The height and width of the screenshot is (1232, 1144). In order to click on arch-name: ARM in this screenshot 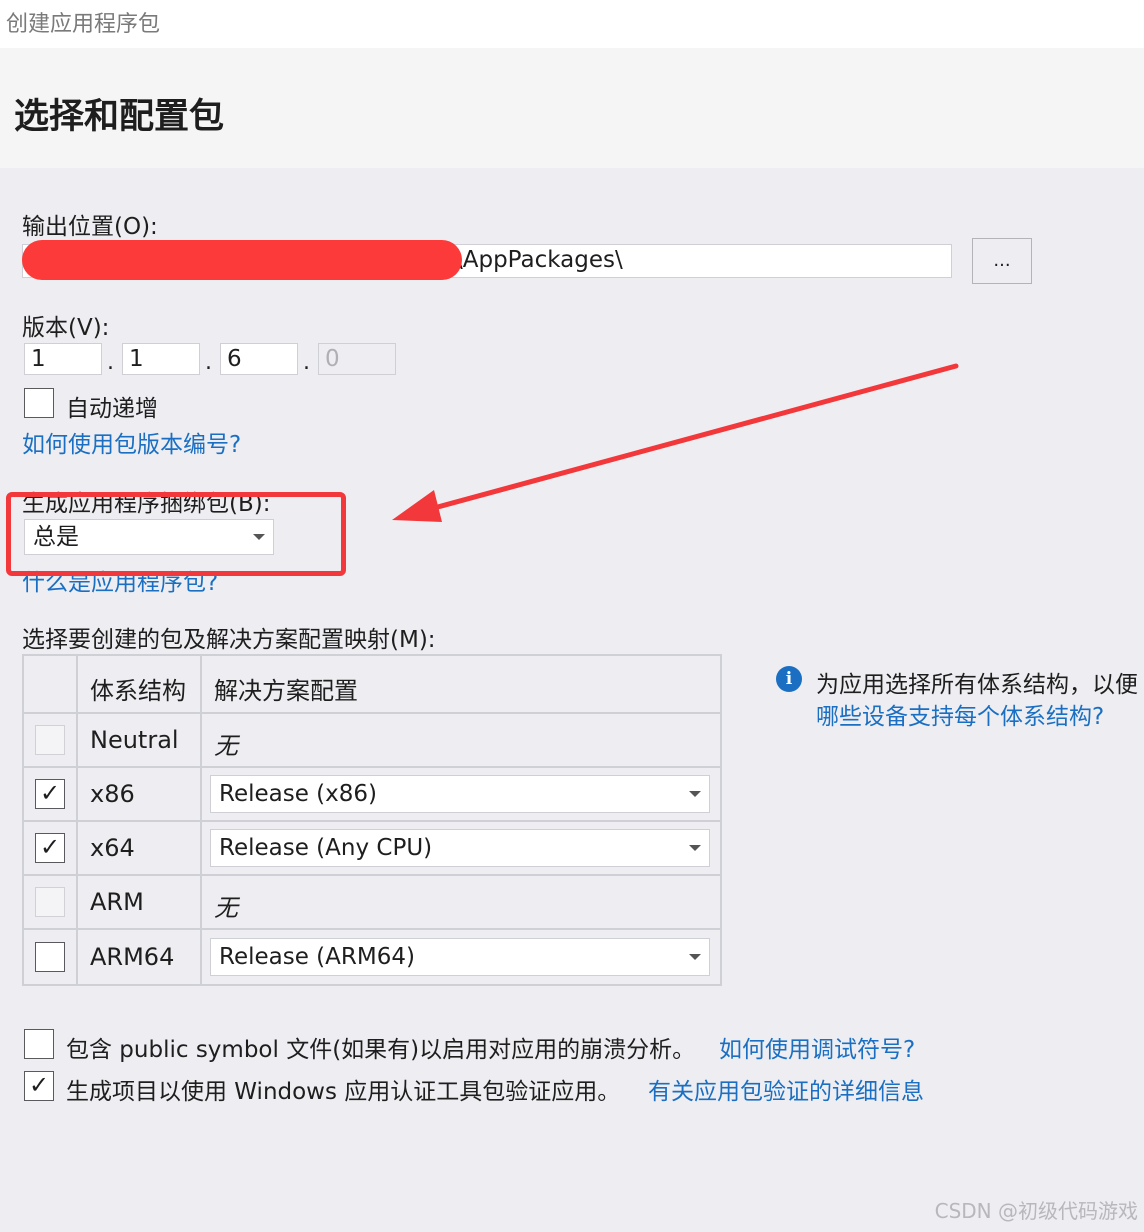, I will do `click(117, 902)`.